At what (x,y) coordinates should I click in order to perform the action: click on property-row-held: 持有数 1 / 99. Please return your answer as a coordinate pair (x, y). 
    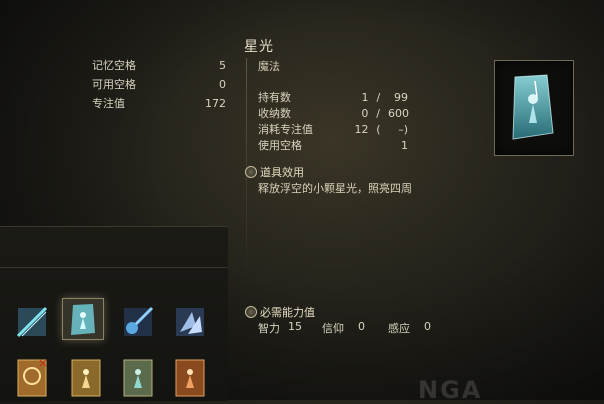
    Looking at the image, I should click on (333, 98).